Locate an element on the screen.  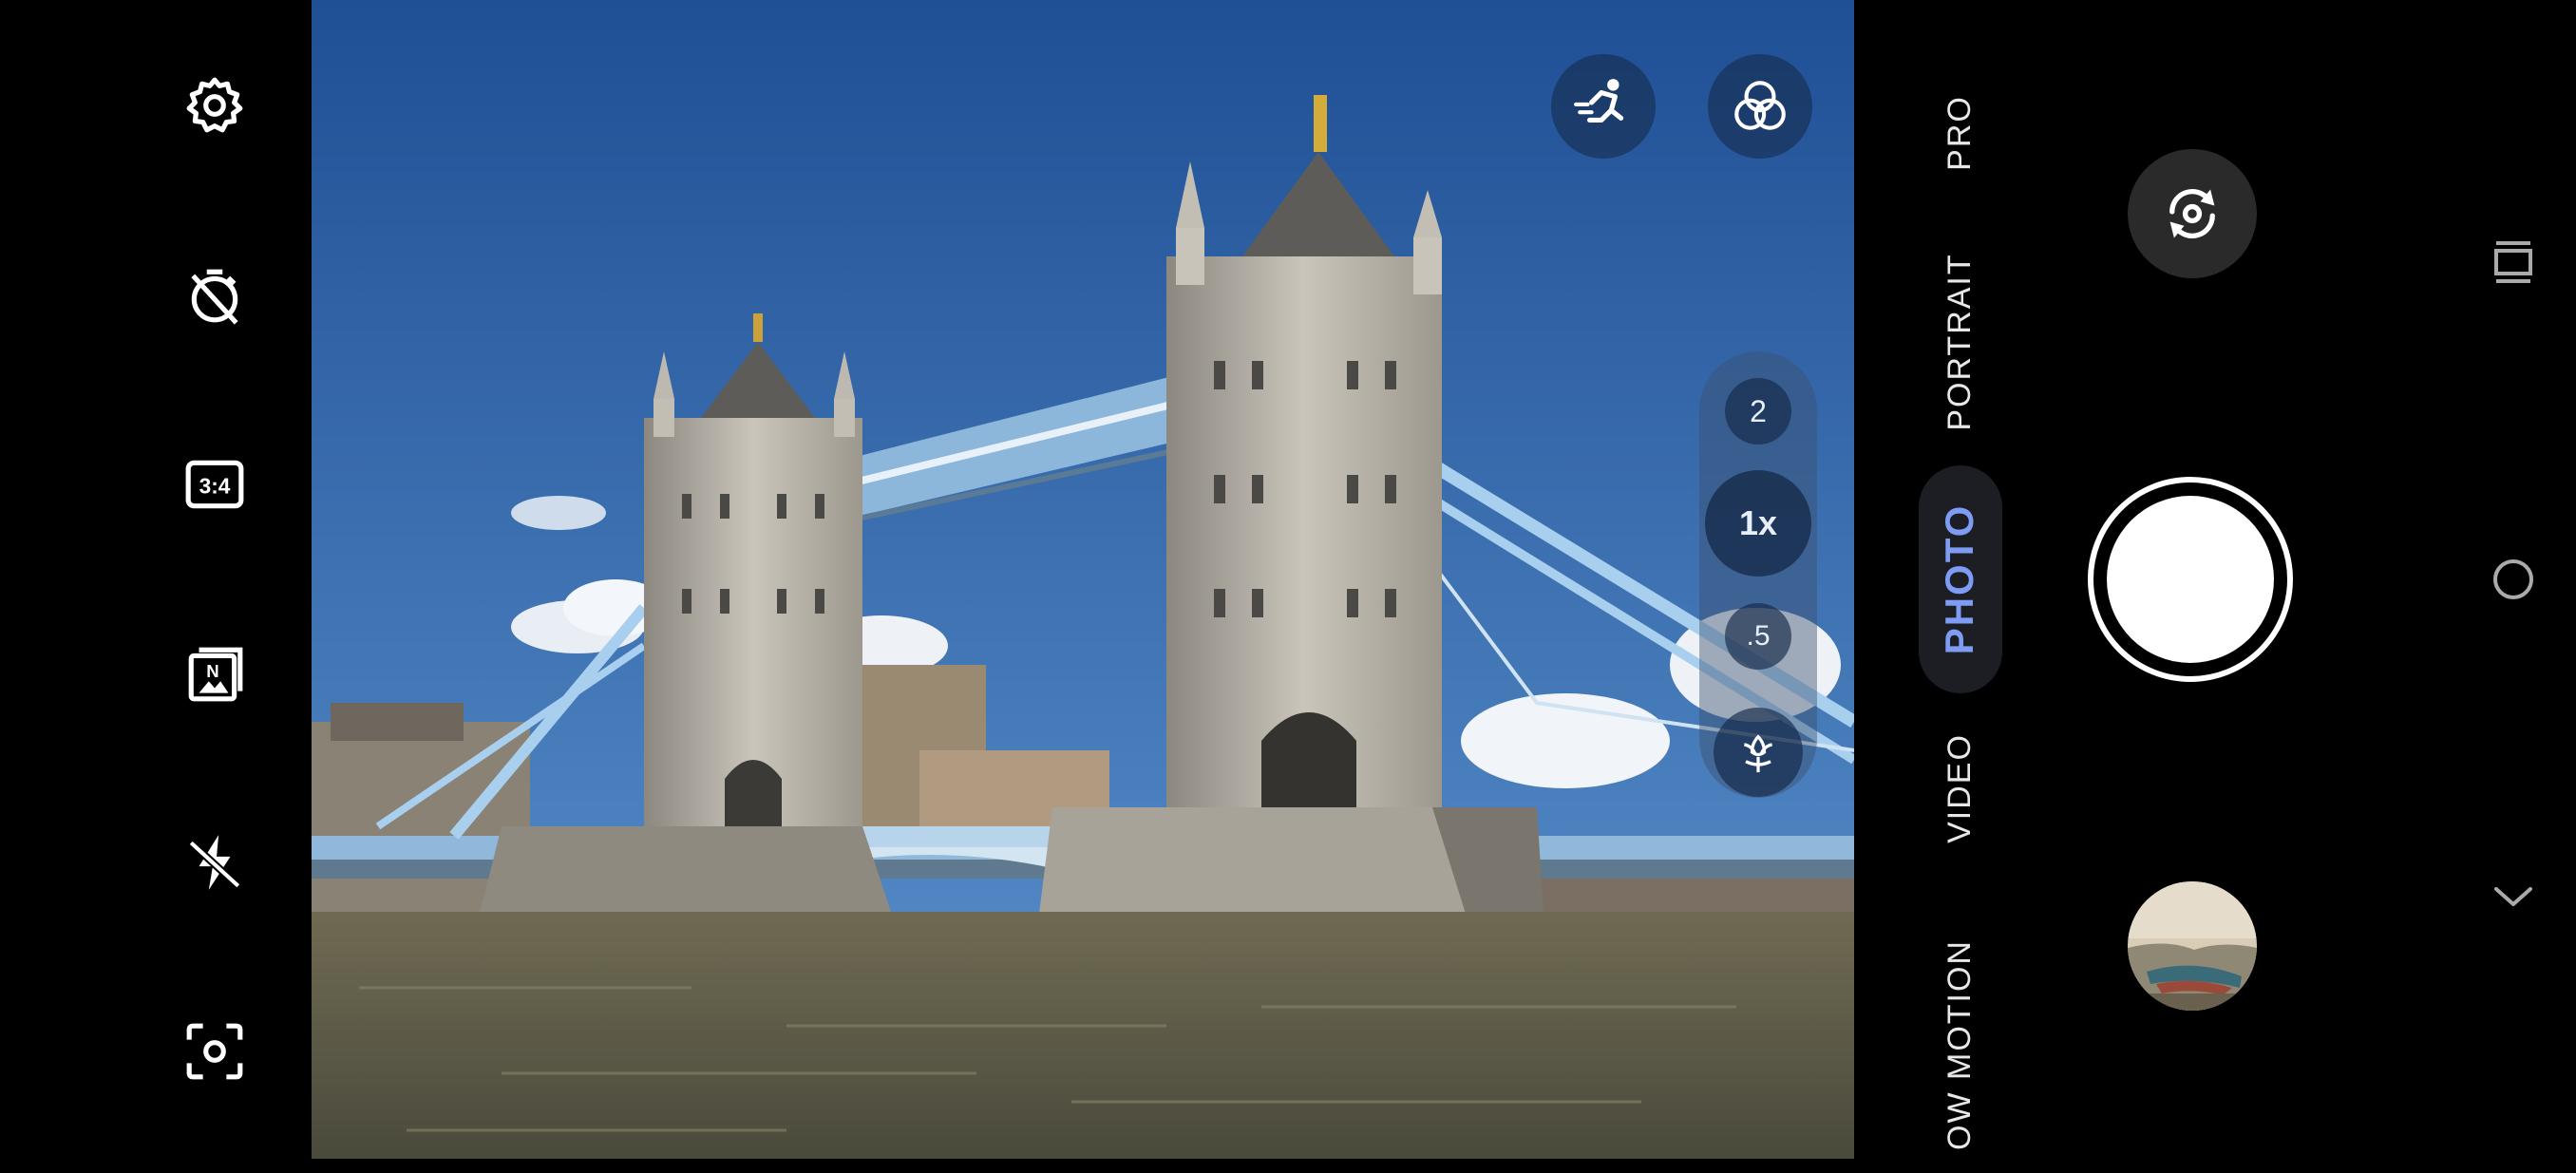
switch-camera-icon is located at coordinates (2192, 213).